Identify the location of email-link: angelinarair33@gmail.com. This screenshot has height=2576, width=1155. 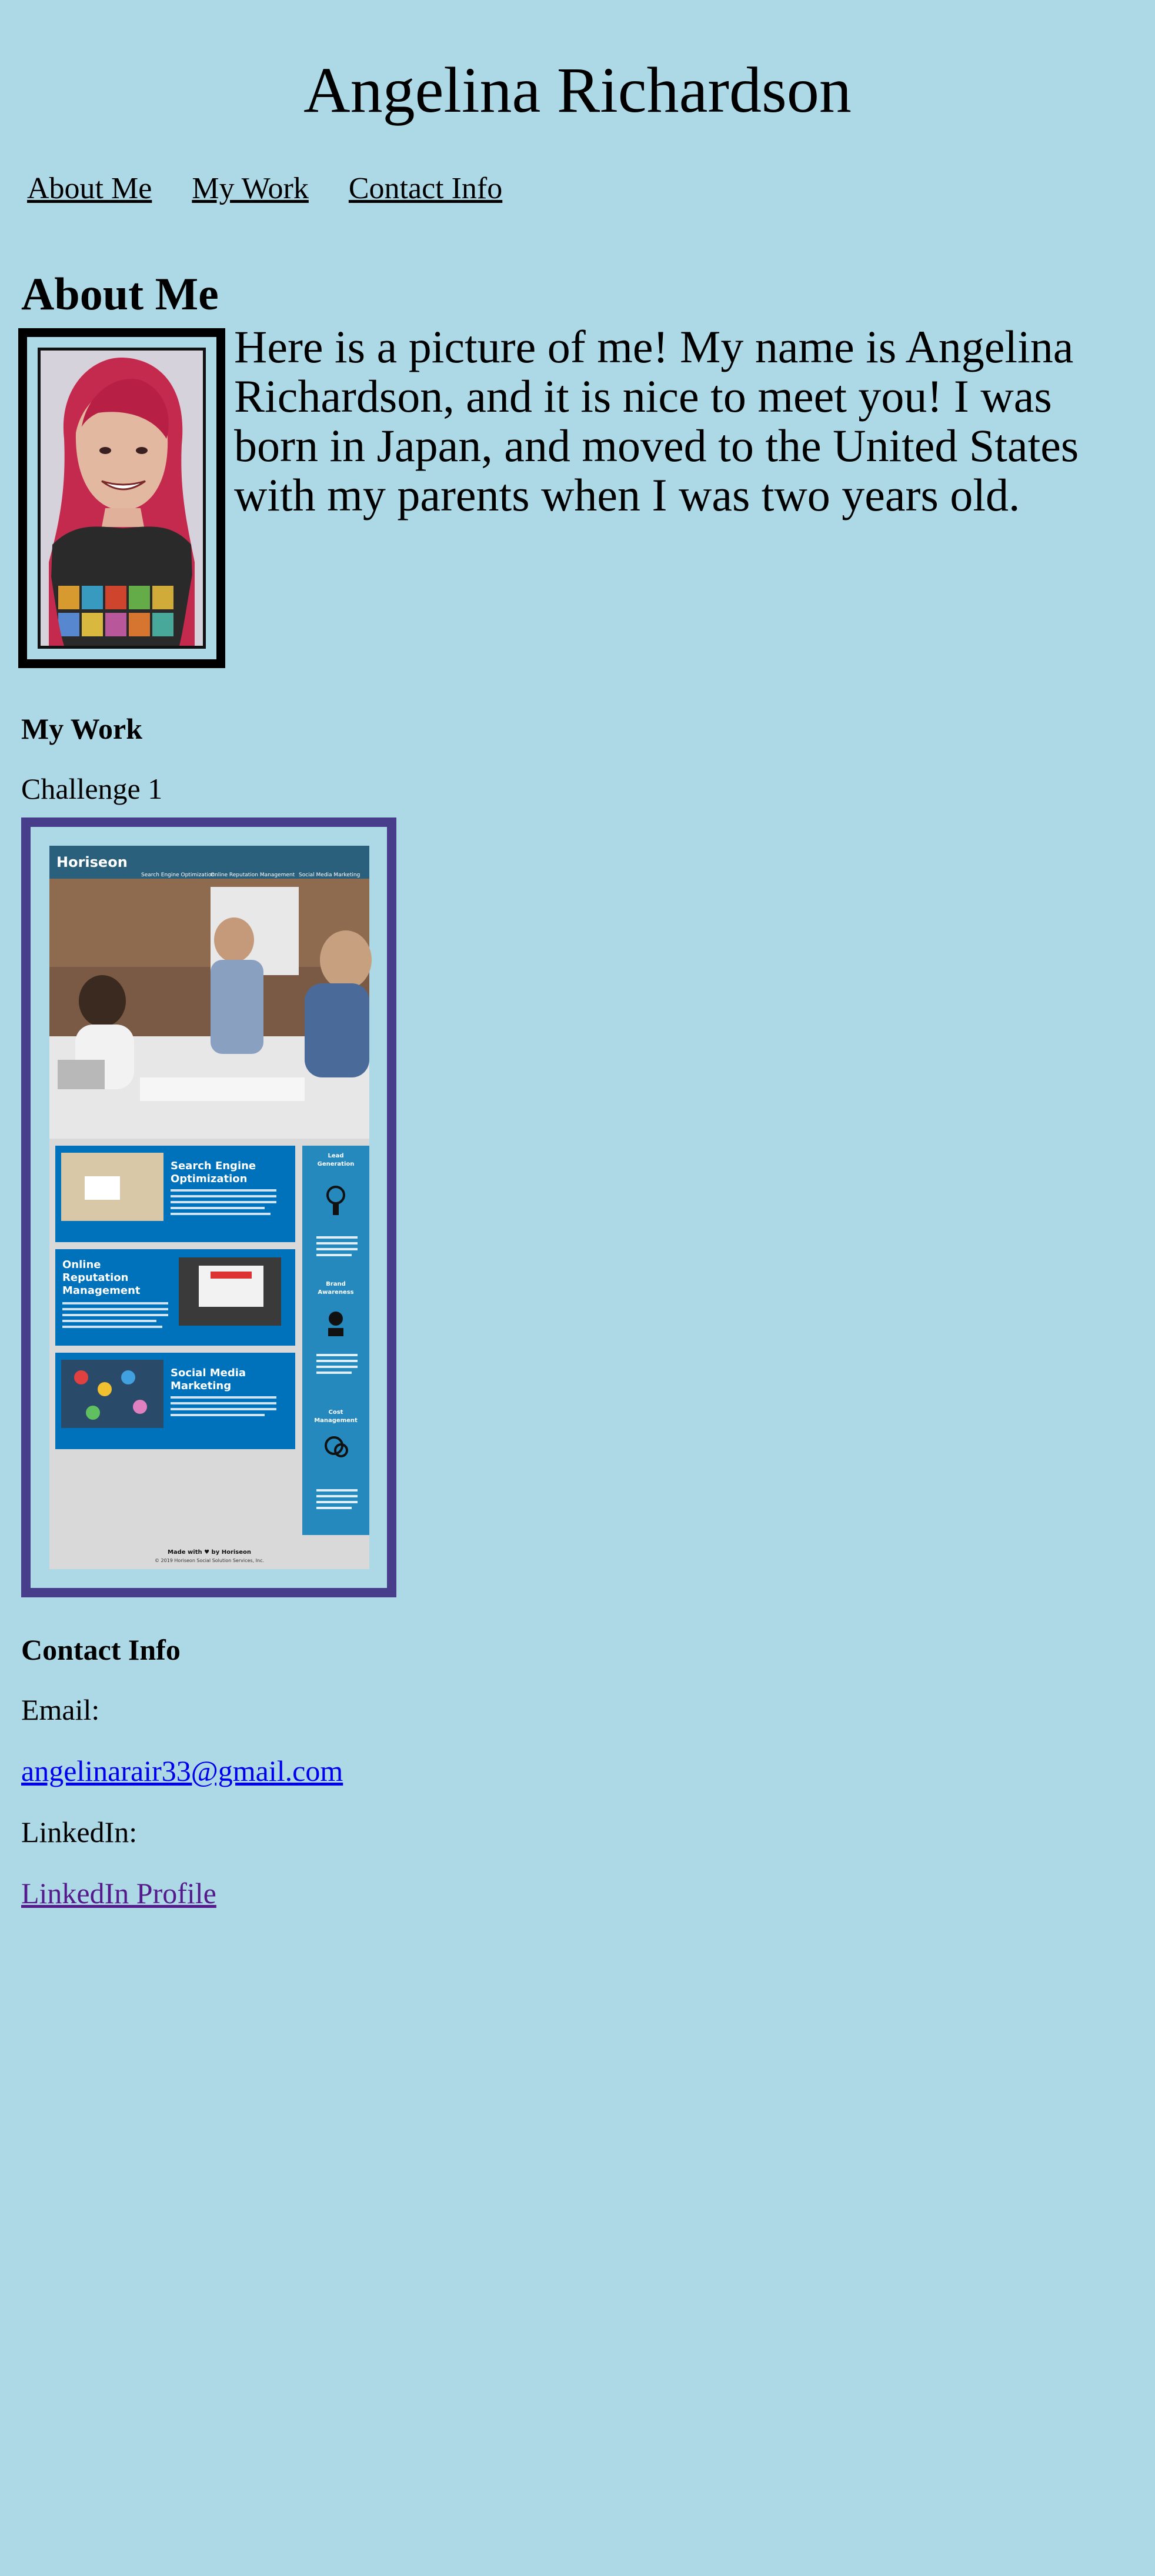
(182, 1770).